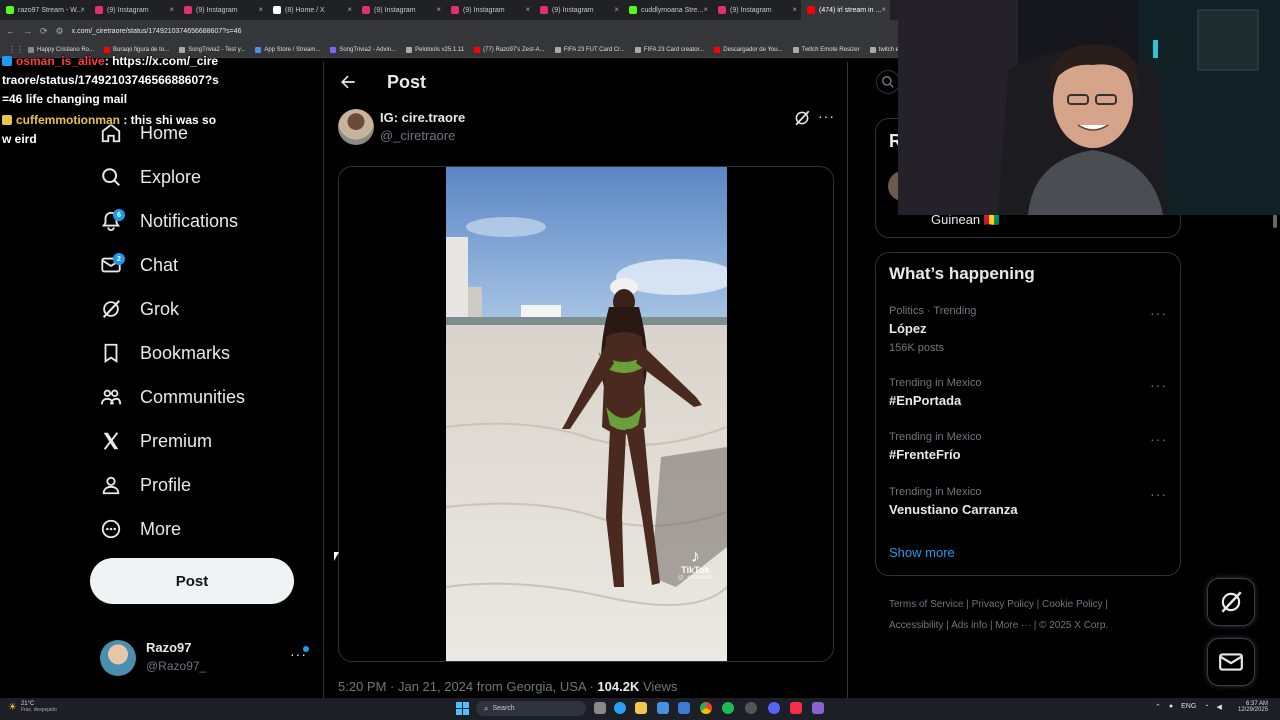 This screenshot has width=1280, height=720. What do you see at coordinates (140, 529) in the screenshot?
I see `nav-item-more: More` at bounding box center [140, 529].